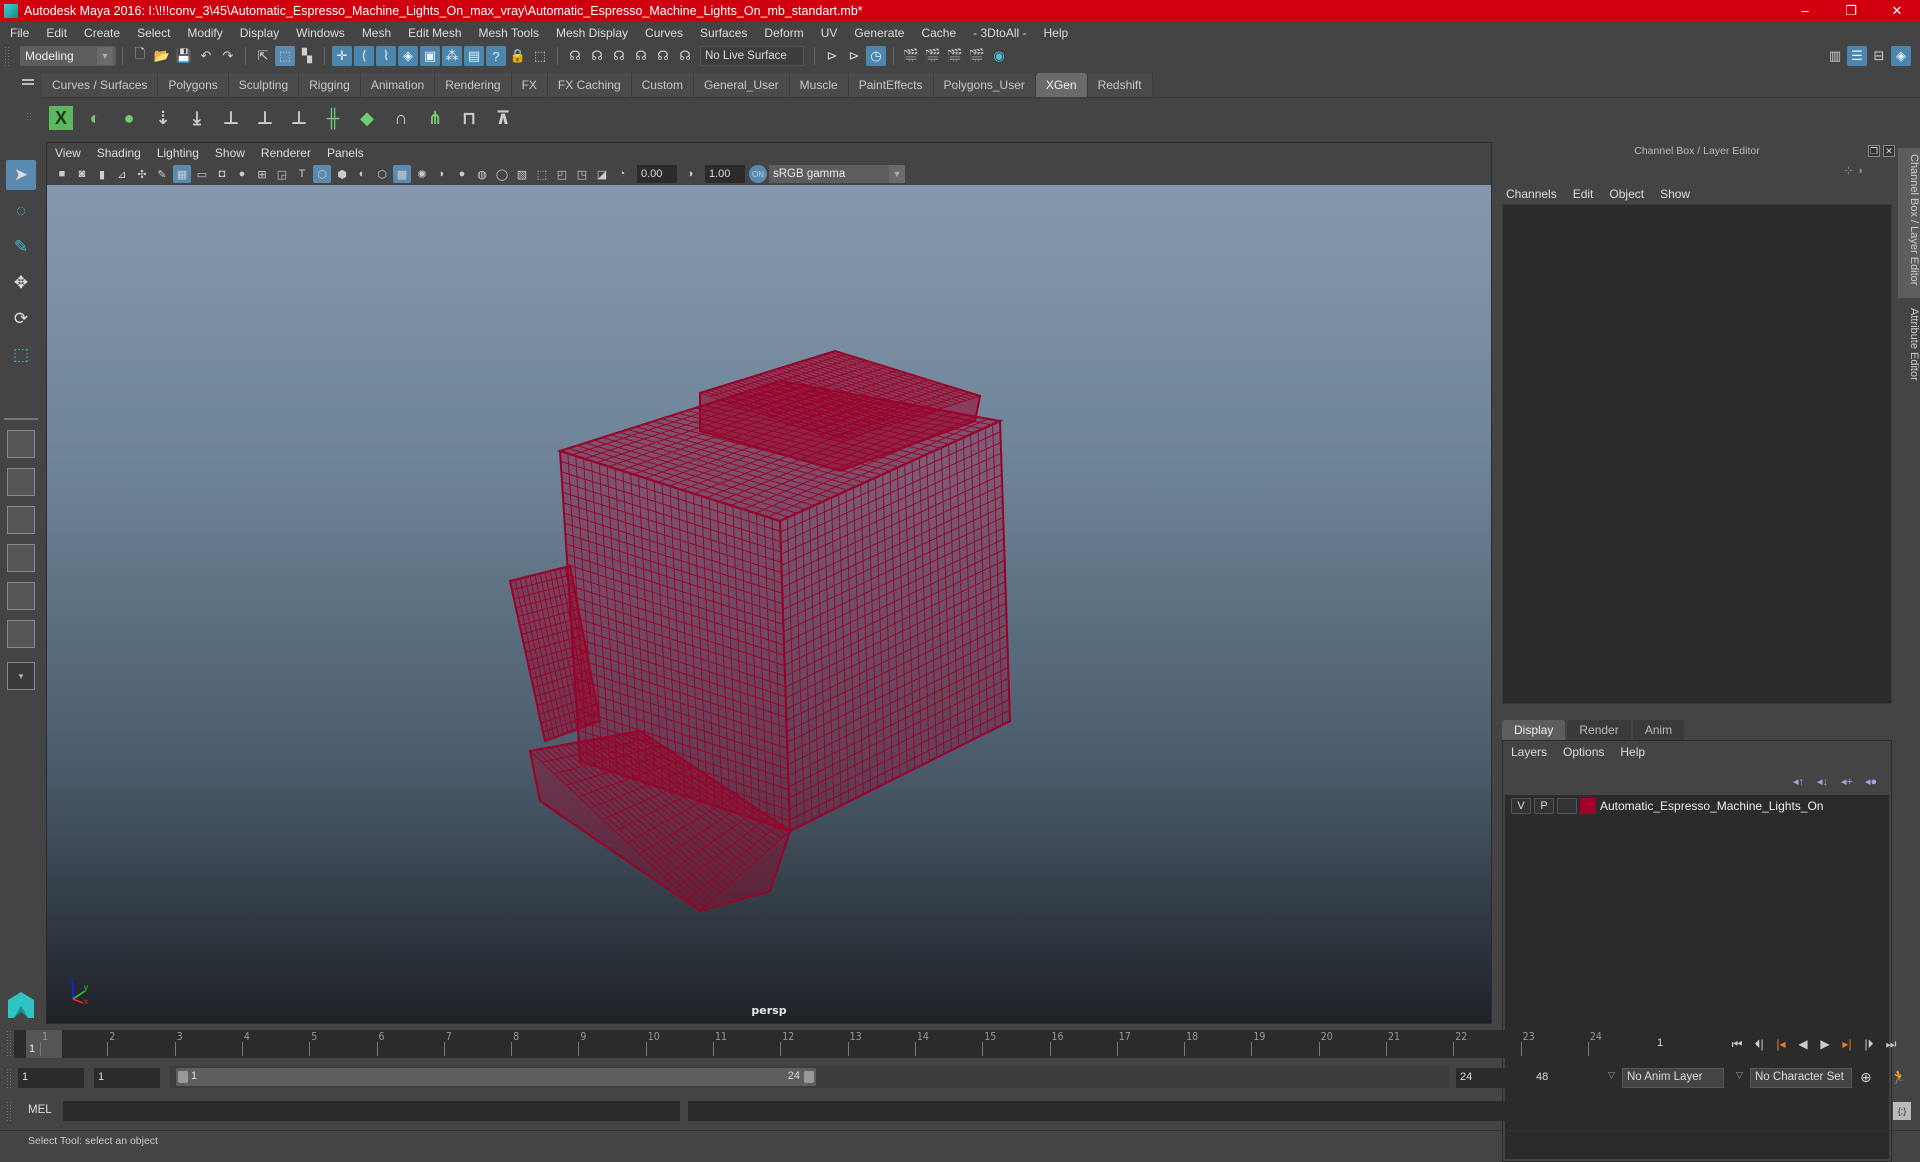 The height and width of the screenshot is (1162, 1920). Describe the element at coordinates (9, 1078) in the screenshot. I see `rangebar-grip` at that location.